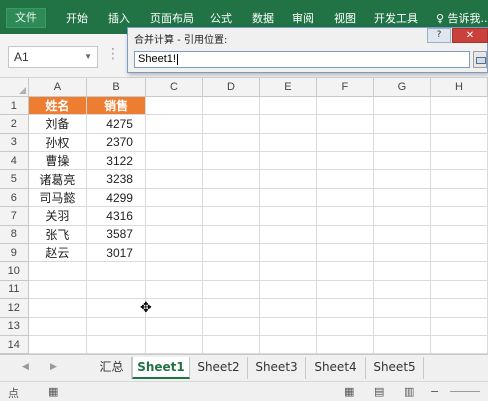 This screenshot has height=401, width=488. Describe the element at coordinates (14, 326) in the screenshot. I see `row-header: 13` at that location.